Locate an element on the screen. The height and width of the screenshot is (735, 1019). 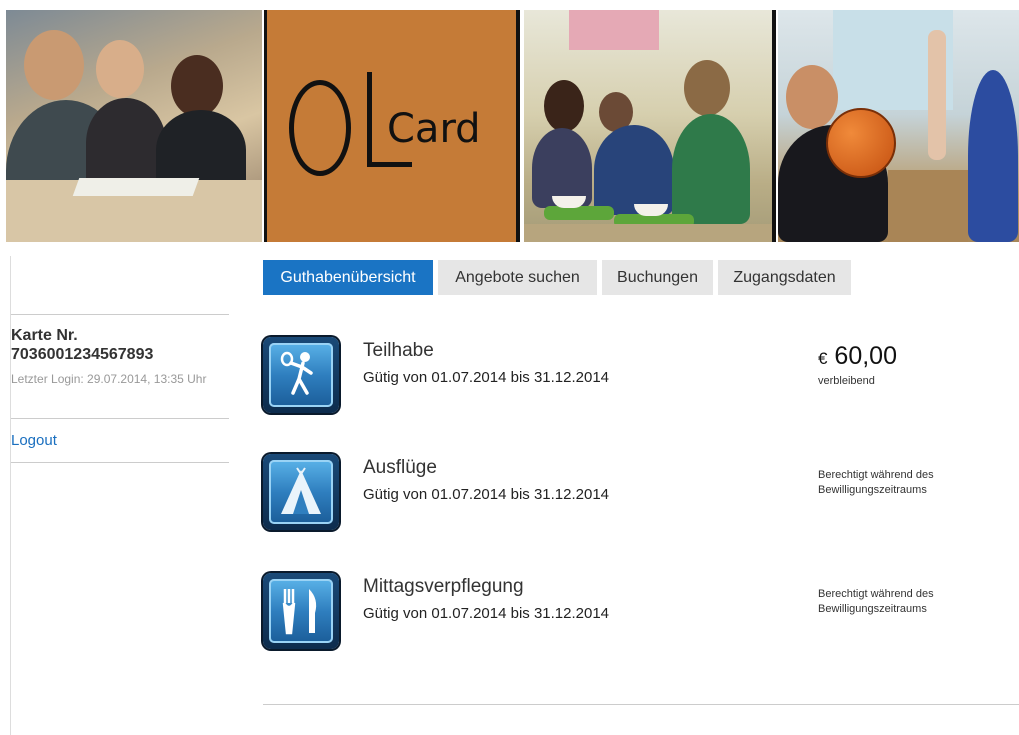
logo-card-text: Card is located at coordinates (434, 129).